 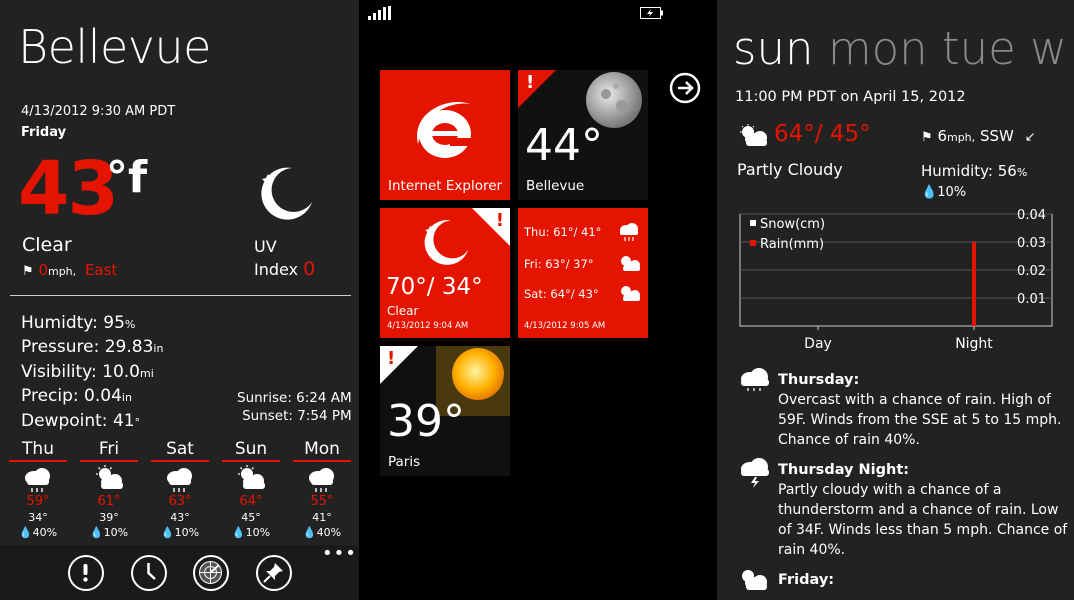 What do you see at coordinates (98, 111) in the screenshot?
I see `observation-datetime: 4/13/2012 9:30 AM PDT` at bounding box center [98, 111].